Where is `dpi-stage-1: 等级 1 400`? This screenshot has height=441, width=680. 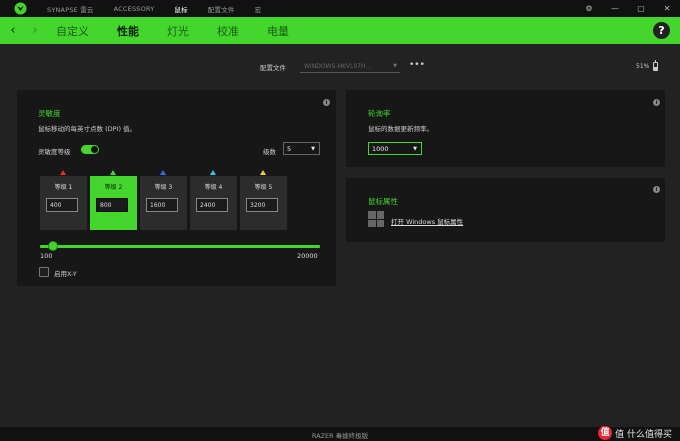
dpi-stage-1: 等级 1 400 is located at coordinates (63, 200).